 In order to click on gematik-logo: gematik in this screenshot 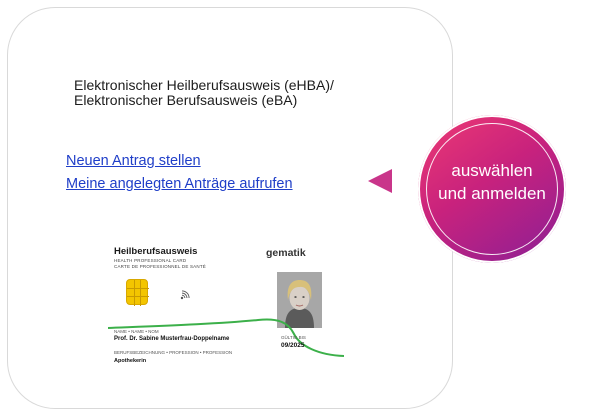, I will do `click(286, 253)`.